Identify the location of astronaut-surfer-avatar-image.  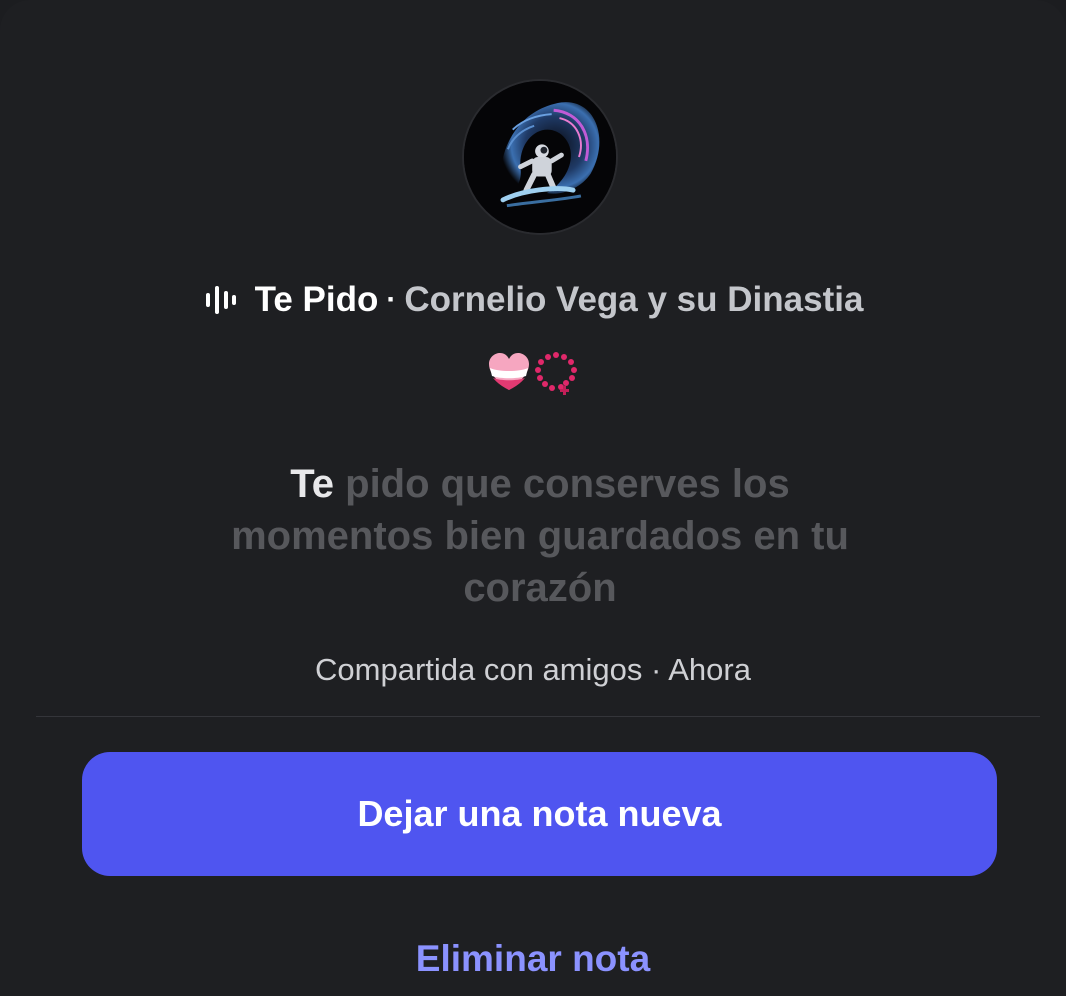
(540, 157).